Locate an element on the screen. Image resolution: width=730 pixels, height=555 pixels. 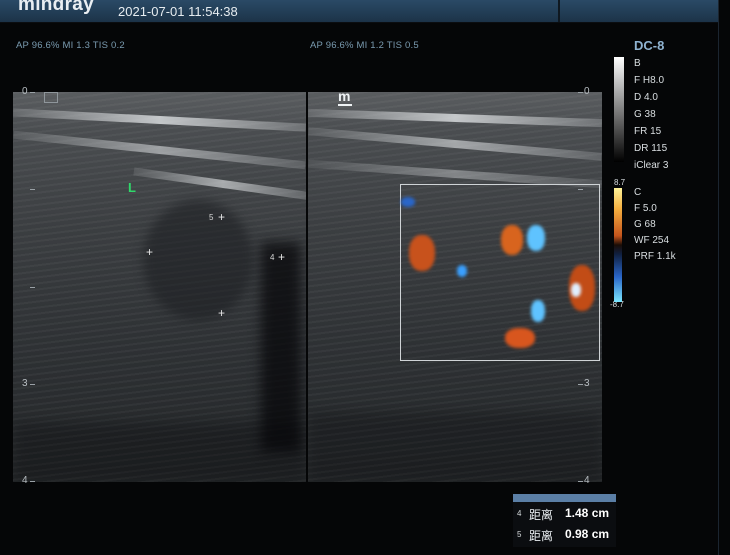
caliper-label-4: 4 is located at coordinates (272, 257).